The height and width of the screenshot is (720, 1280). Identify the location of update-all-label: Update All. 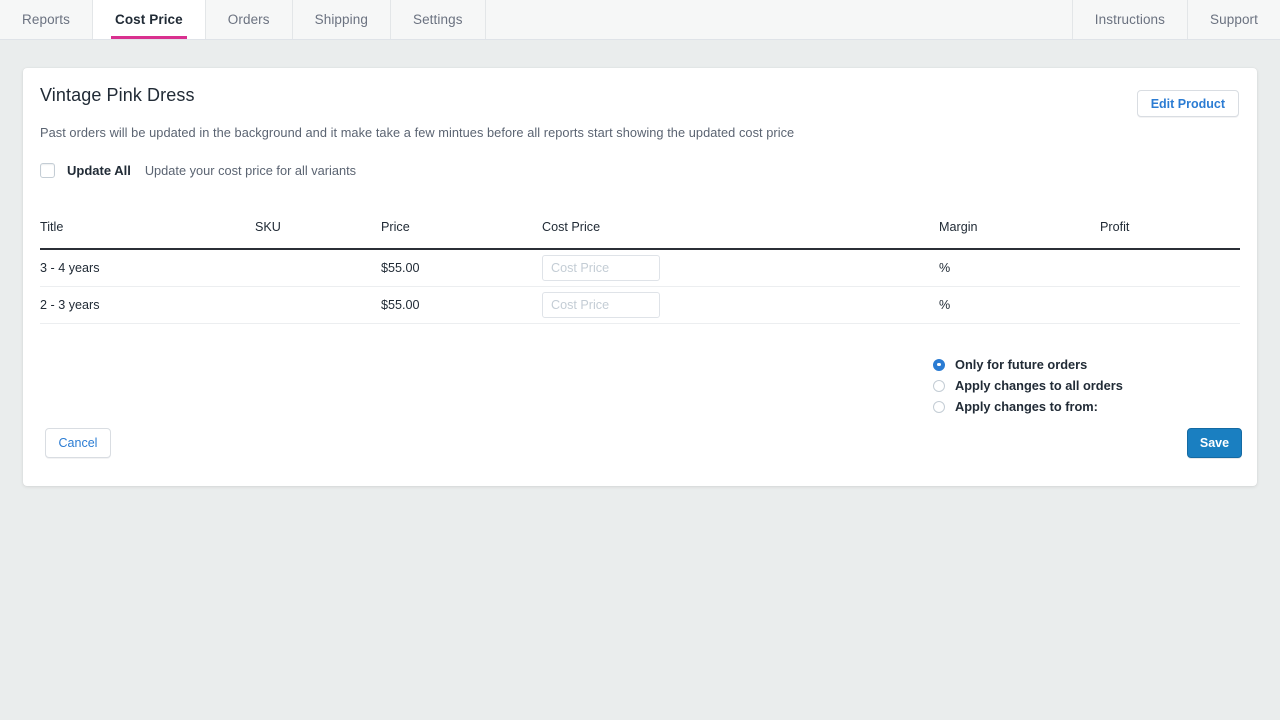
(99, 170).